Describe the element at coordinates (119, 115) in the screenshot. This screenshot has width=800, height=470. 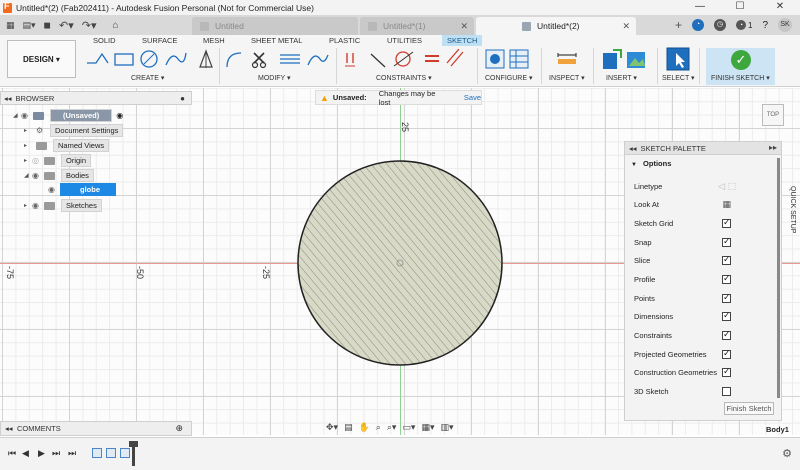
I see `active-radio-icon: ◉` at that location.